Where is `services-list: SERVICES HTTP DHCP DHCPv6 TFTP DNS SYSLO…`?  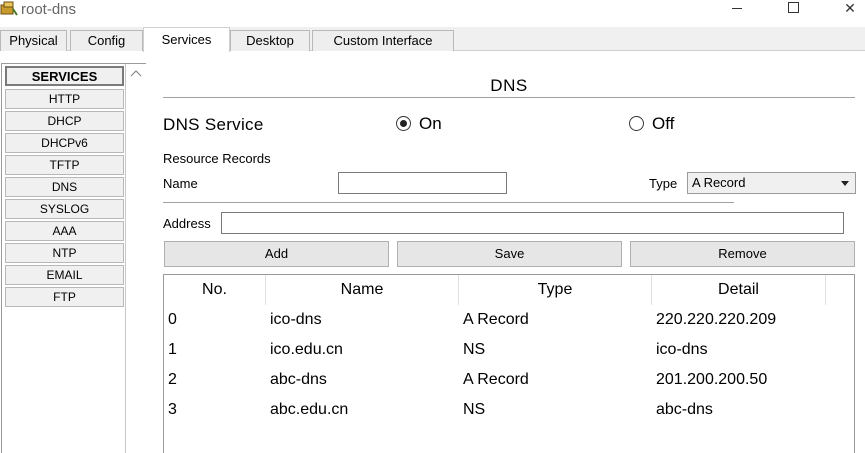
services-list: SERVICES HTTP DHCP DHCPv6 TFTP DNS SYSLO… is located at coordinates (73, 258).